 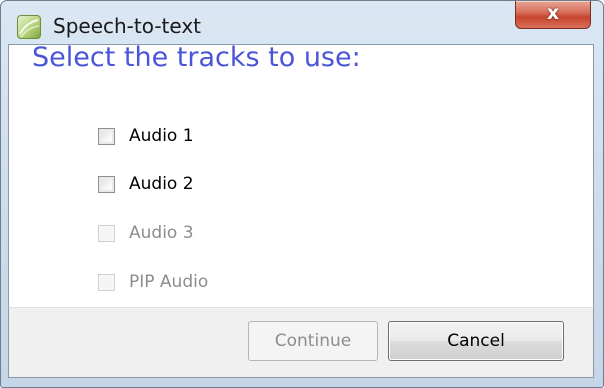 I want to click on track-label-audio-1: Audio 1, so click(x=161, y=136).